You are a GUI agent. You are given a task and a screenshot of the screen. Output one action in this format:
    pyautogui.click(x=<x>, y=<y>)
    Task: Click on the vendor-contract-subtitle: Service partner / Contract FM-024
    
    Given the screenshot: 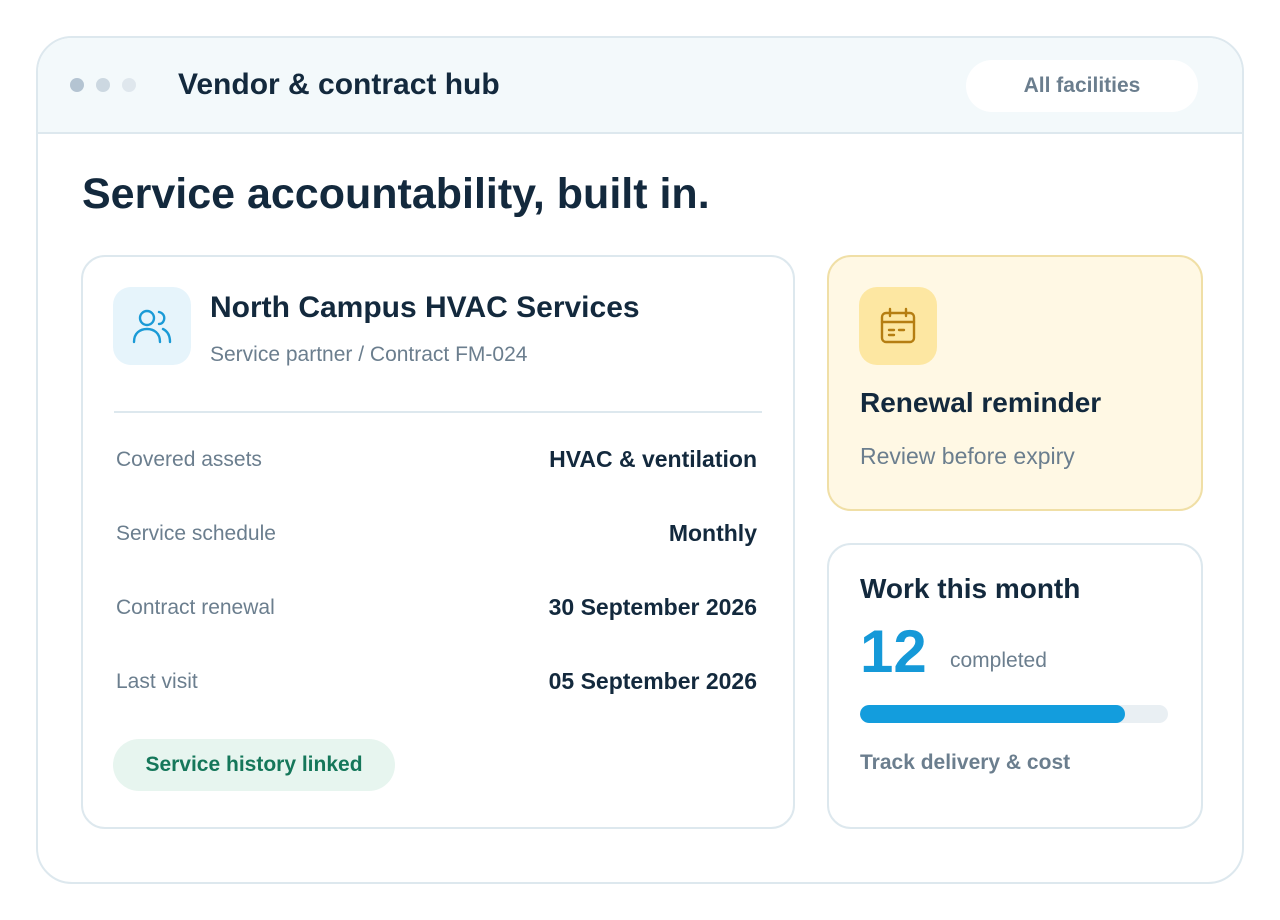 What is the action you would take?
    pyautogui.click(x=369, y=354)
    